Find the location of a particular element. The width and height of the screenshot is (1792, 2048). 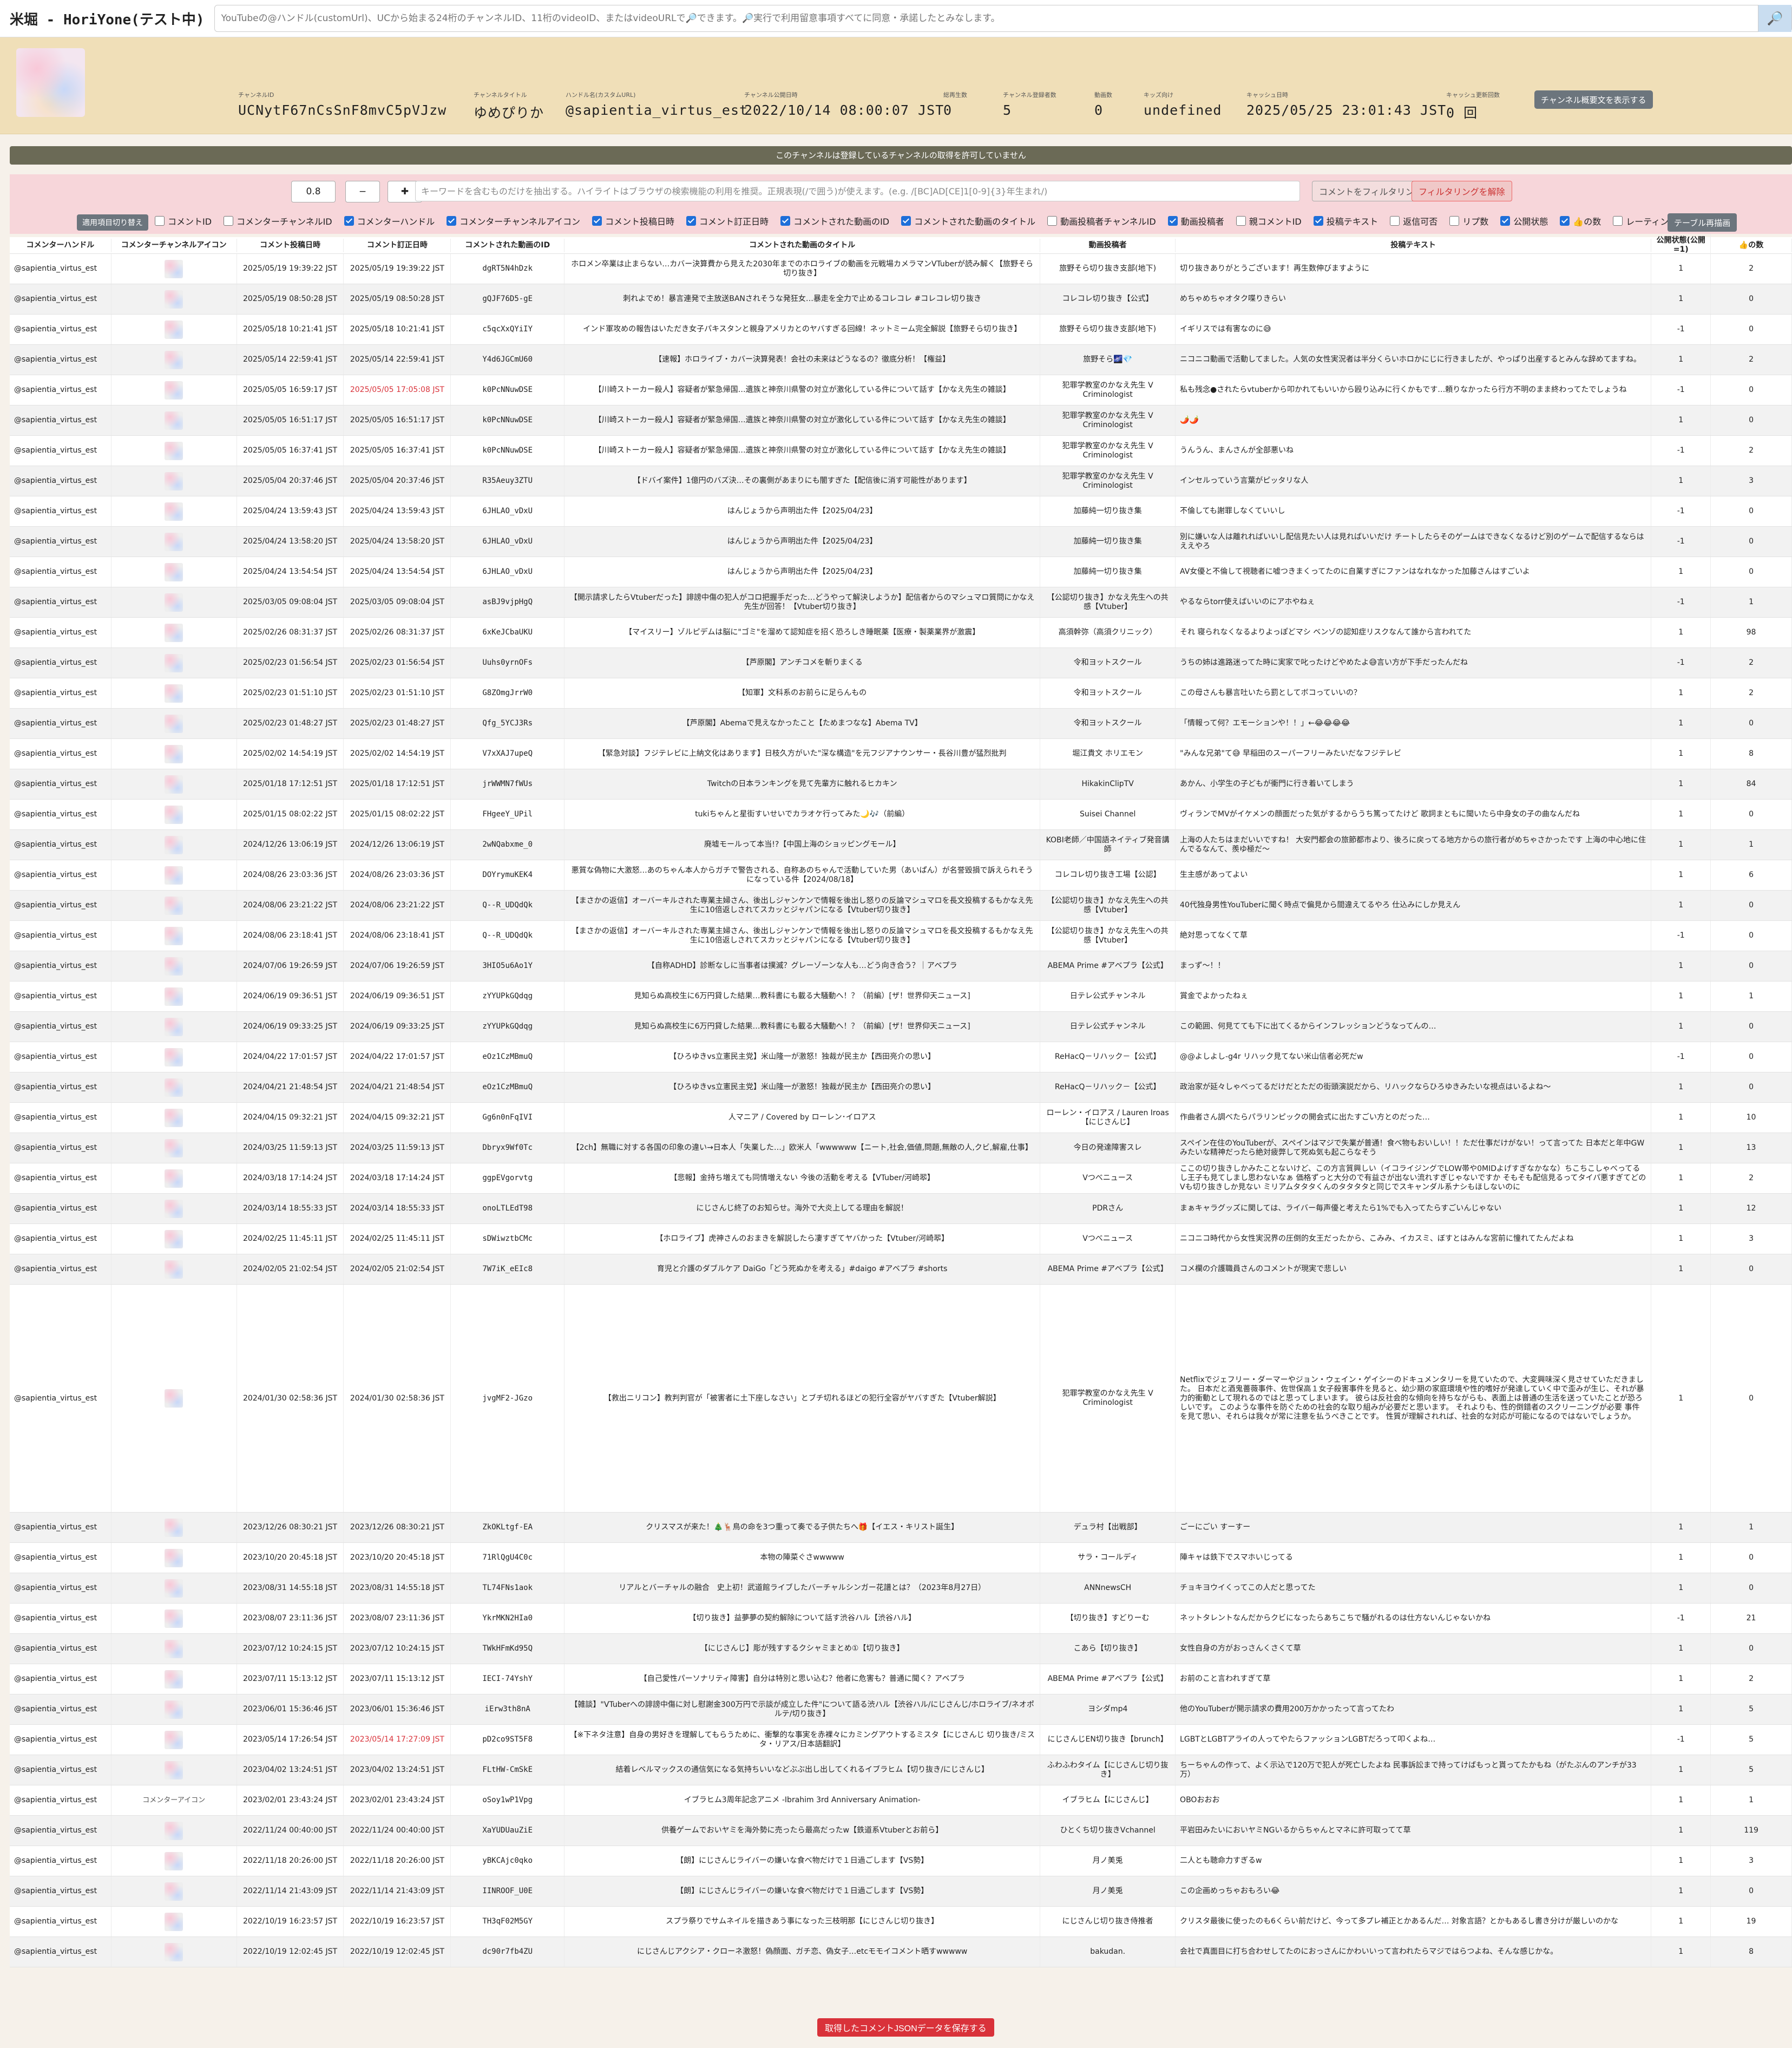

column-header: 公開状態(公開=1) is located at coordinates (1681, 245).